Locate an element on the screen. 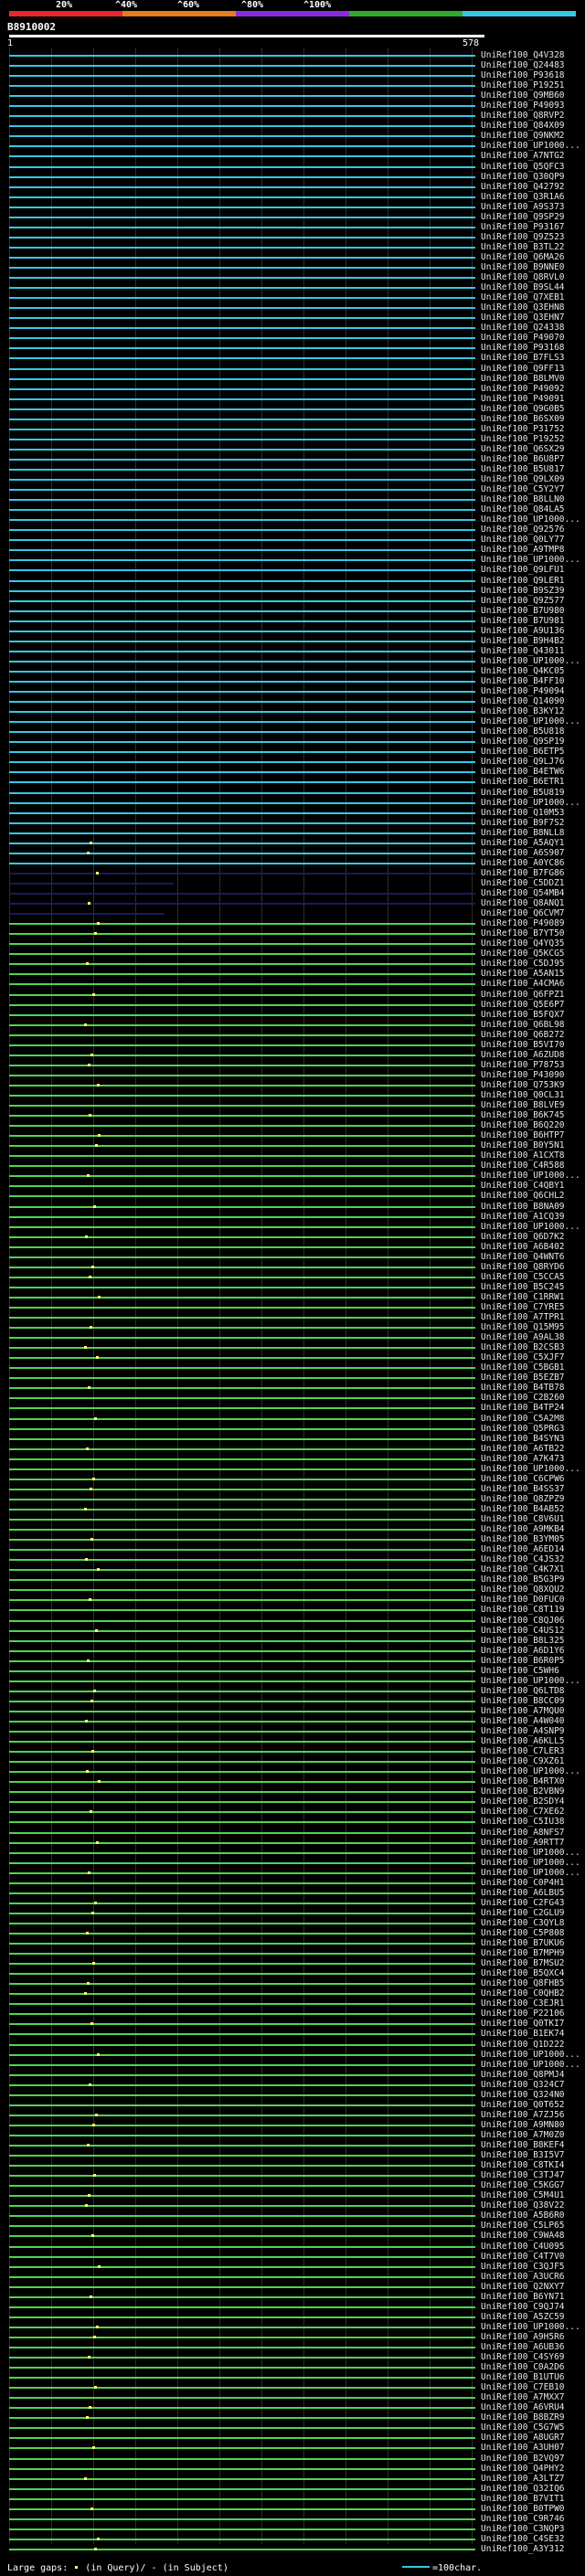 The height and width of the screenshot is (2576, 585). hit-row: UniRef100_C3QYL8 is located at coordinates (293, 1923).